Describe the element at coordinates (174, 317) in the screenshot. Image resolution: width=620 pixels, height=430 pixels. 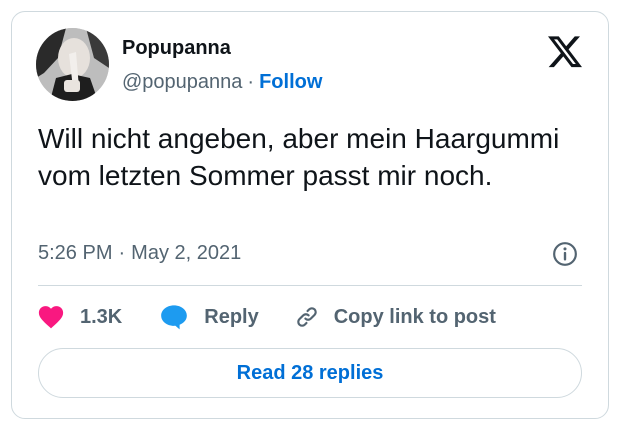
I see `speech-bubble-icon` at that location.